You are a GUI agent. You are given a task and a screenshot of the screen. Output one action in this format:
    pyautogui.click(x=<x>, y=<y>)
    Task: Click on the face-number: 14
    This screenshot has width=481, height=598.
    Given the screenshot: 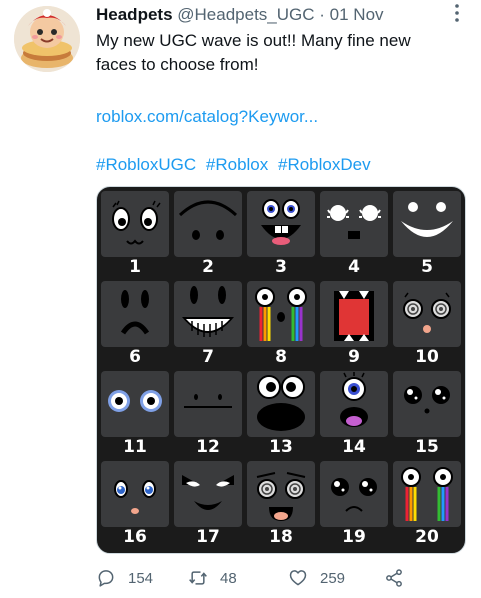 What is the action you would take?
    pyautogui.click(x=354, y=447)
    